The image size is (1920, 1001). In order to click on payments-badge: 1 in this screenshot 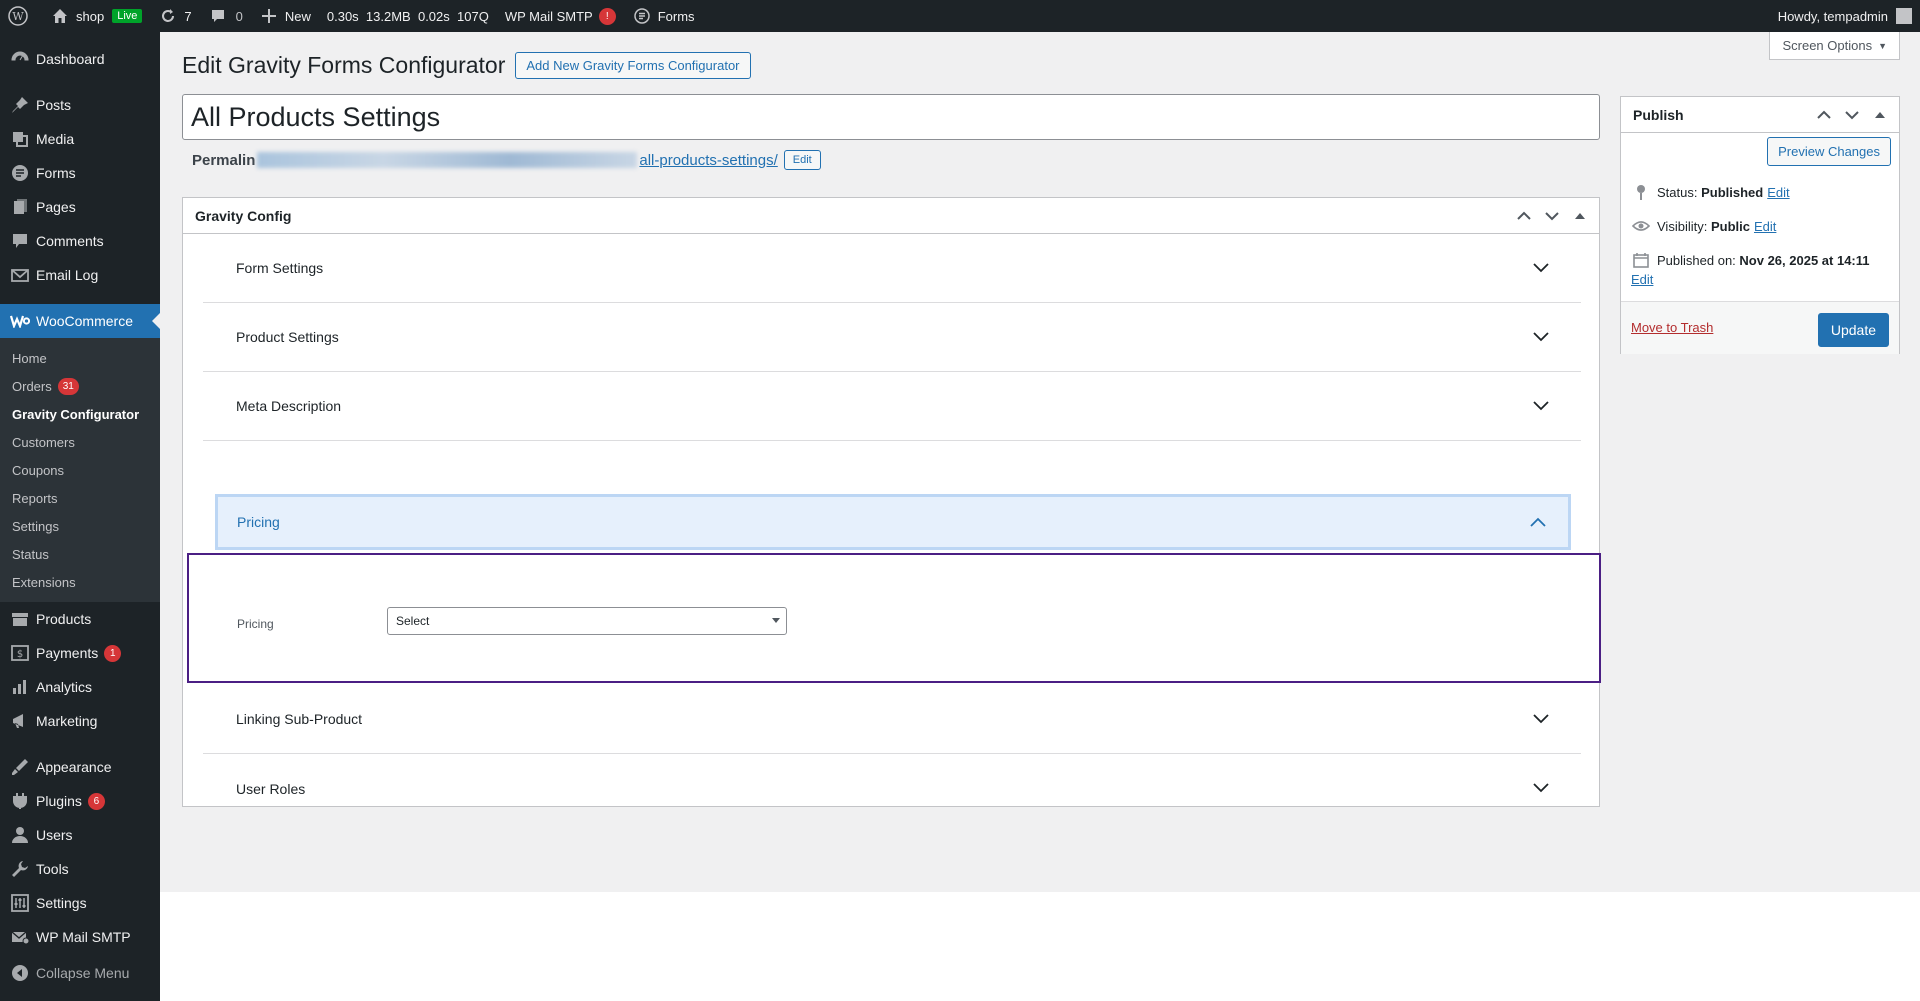, I will do `click(113, 653)`.